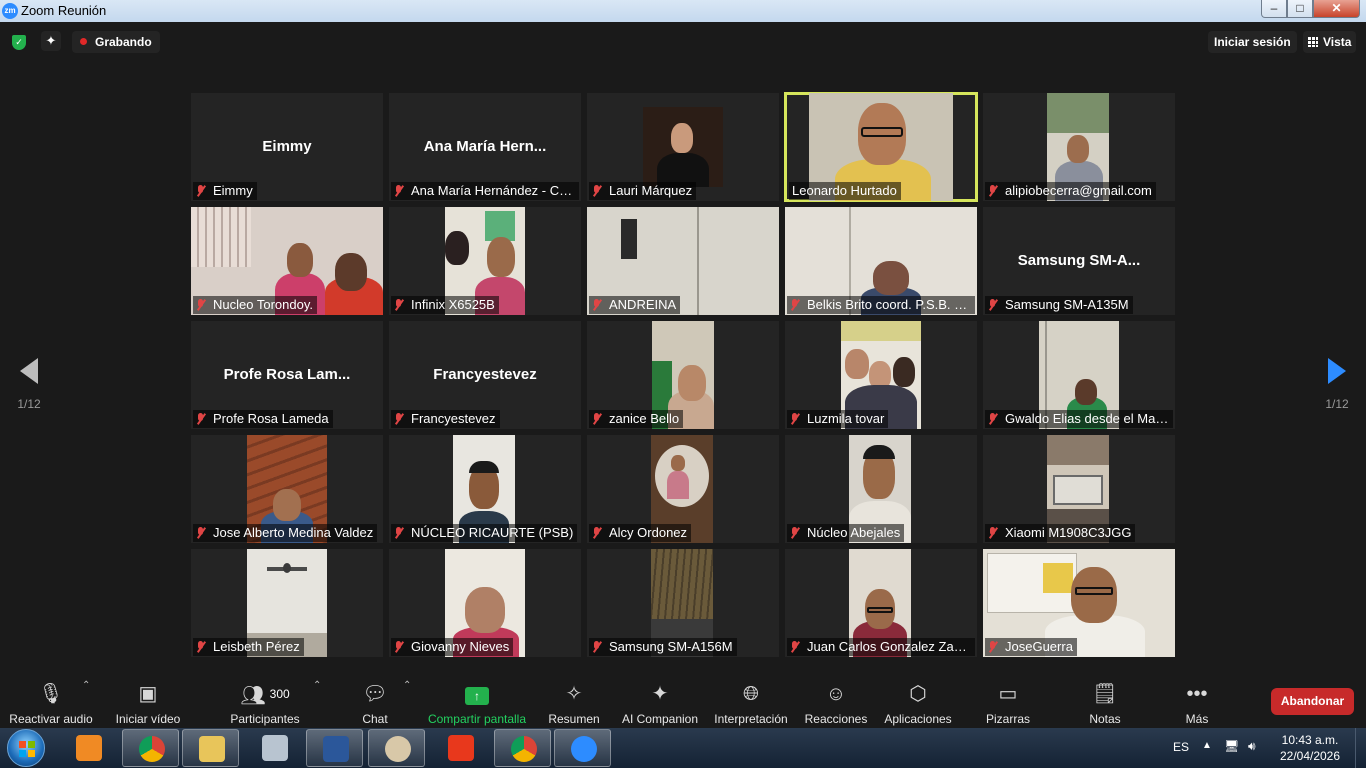 Image resolution: width=1366 pixels, height=768 pixels. What do you see at coordinates (51, 41) in the screenshot?
I see `ai-sparkle-icon: ✦` at bounding box center [51, 41].